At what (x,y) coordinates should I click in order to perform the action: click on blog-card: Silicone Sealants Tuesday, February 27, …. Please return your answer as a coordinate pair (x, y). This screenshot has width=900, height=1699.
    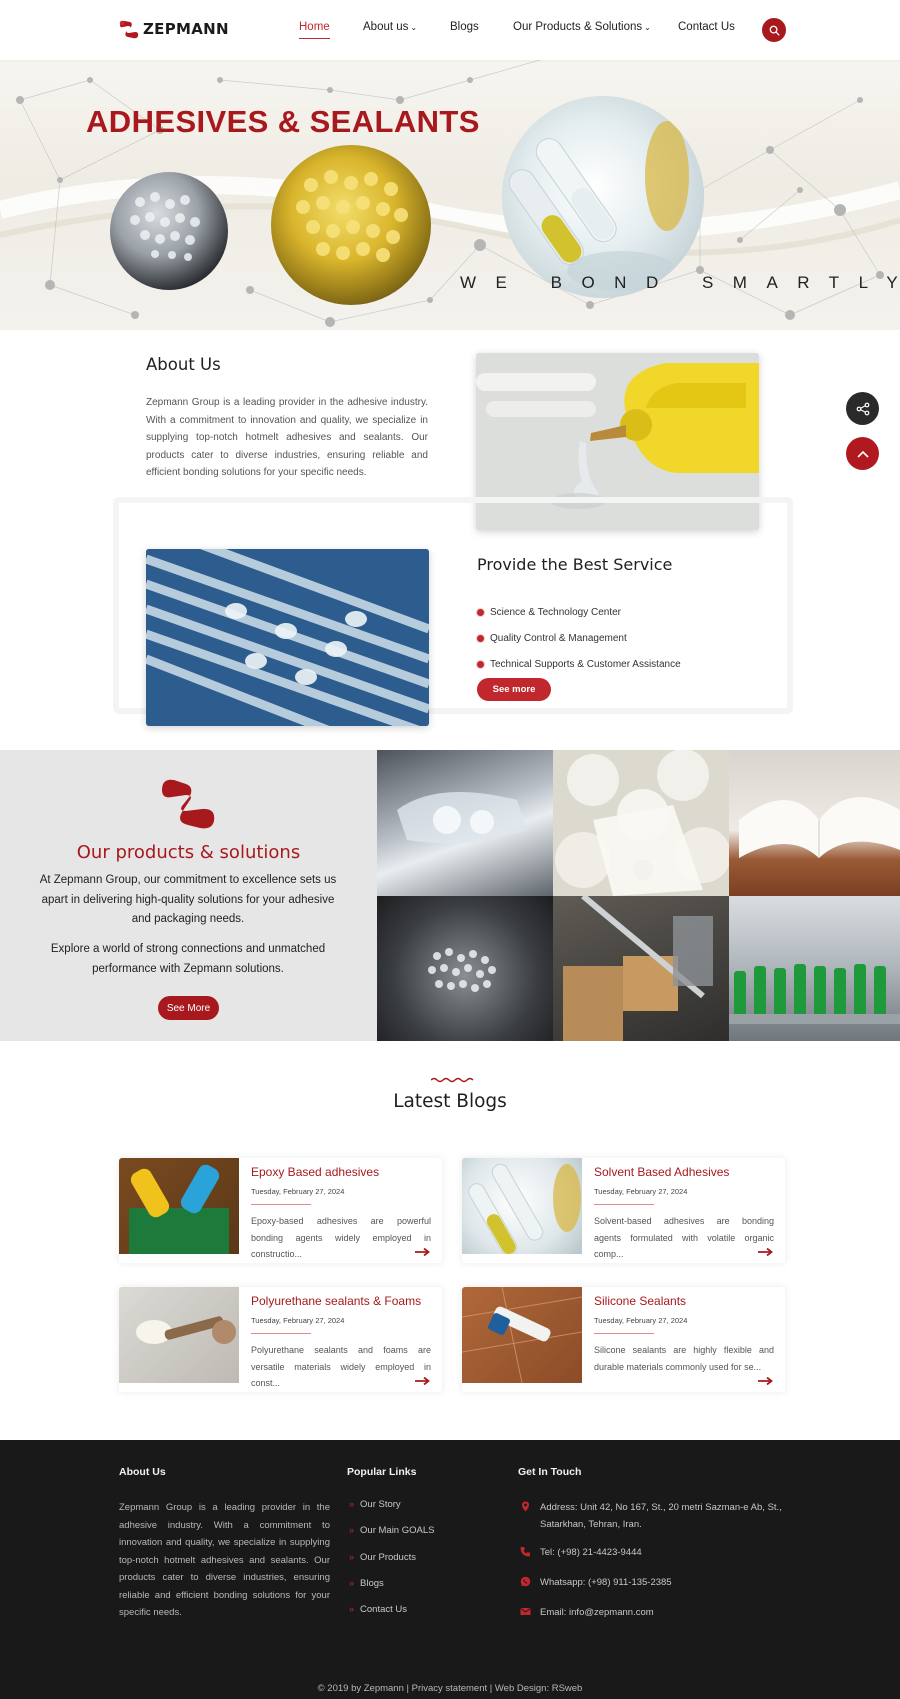
    Looking at the image, I should click on (623, 1339).